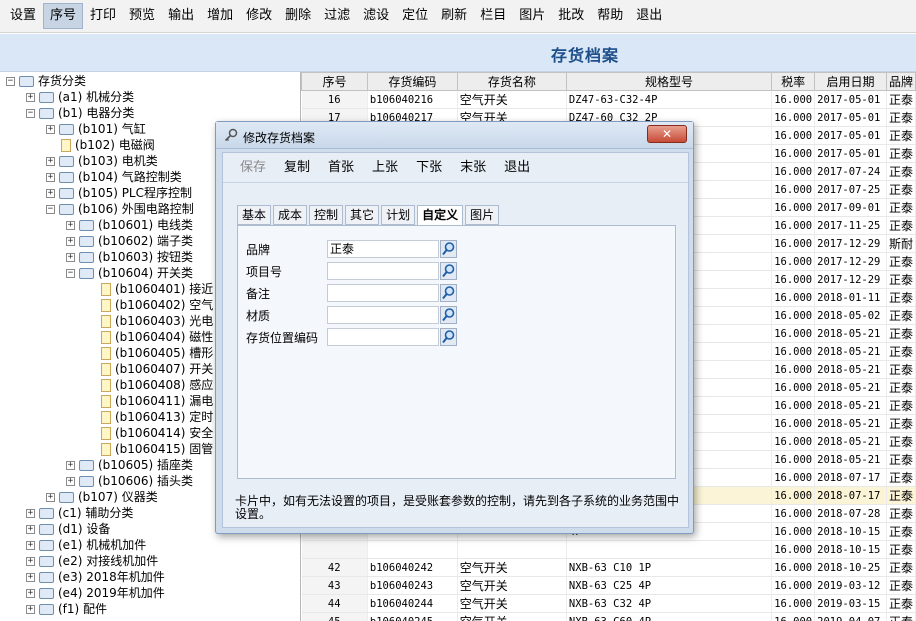 The image size is (916, 621). I want to click on tree-node: (b1060405) 槽形, so click(149, 353).